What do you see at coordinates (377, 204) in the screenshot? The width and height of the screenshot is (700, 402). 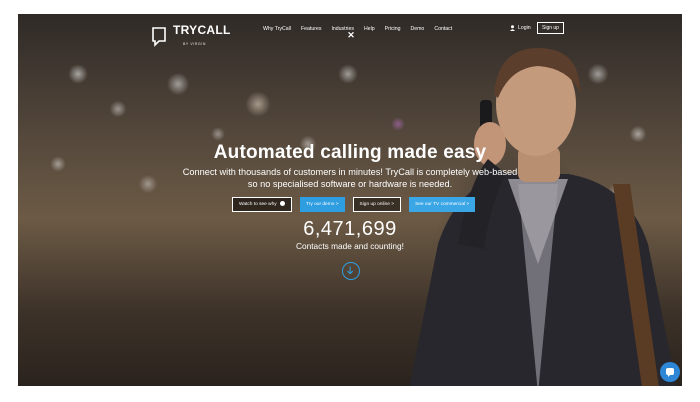 I see `signup-online-button: Sign up online >` at bounding box center [377, 204].